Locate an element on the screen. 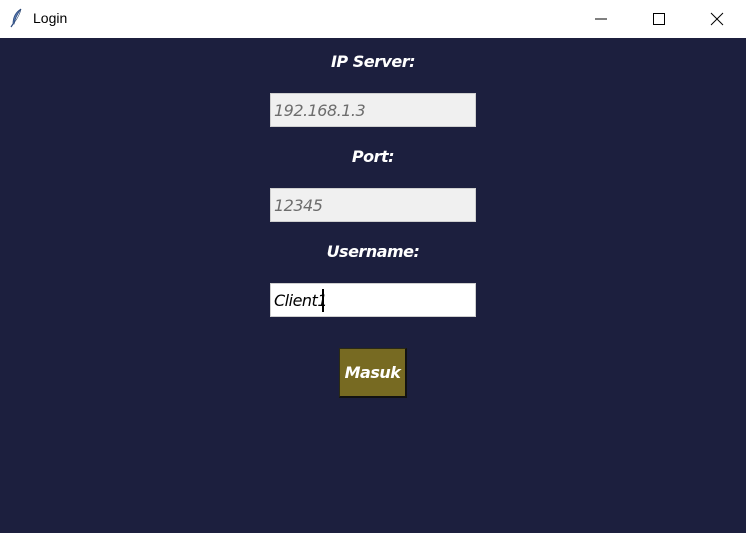 Image resolution: width=746 pixels, height=533 pixels. port-label: Port: is located at coordinates (373, 156).